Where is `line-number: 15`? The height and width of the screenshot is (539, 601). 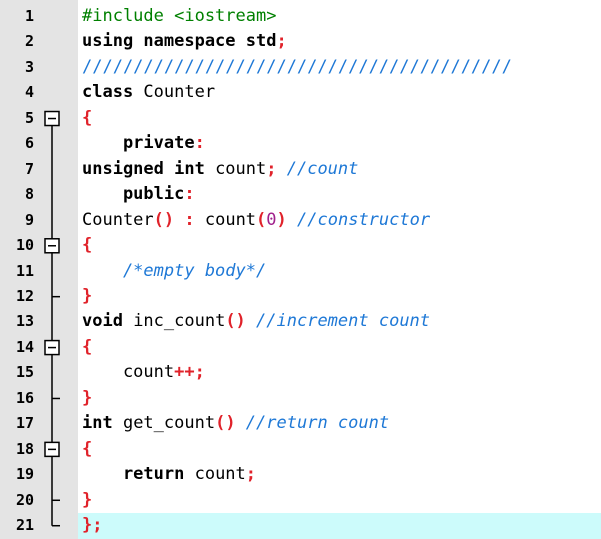
line-number: 15 is located at coordinates (24, 372).